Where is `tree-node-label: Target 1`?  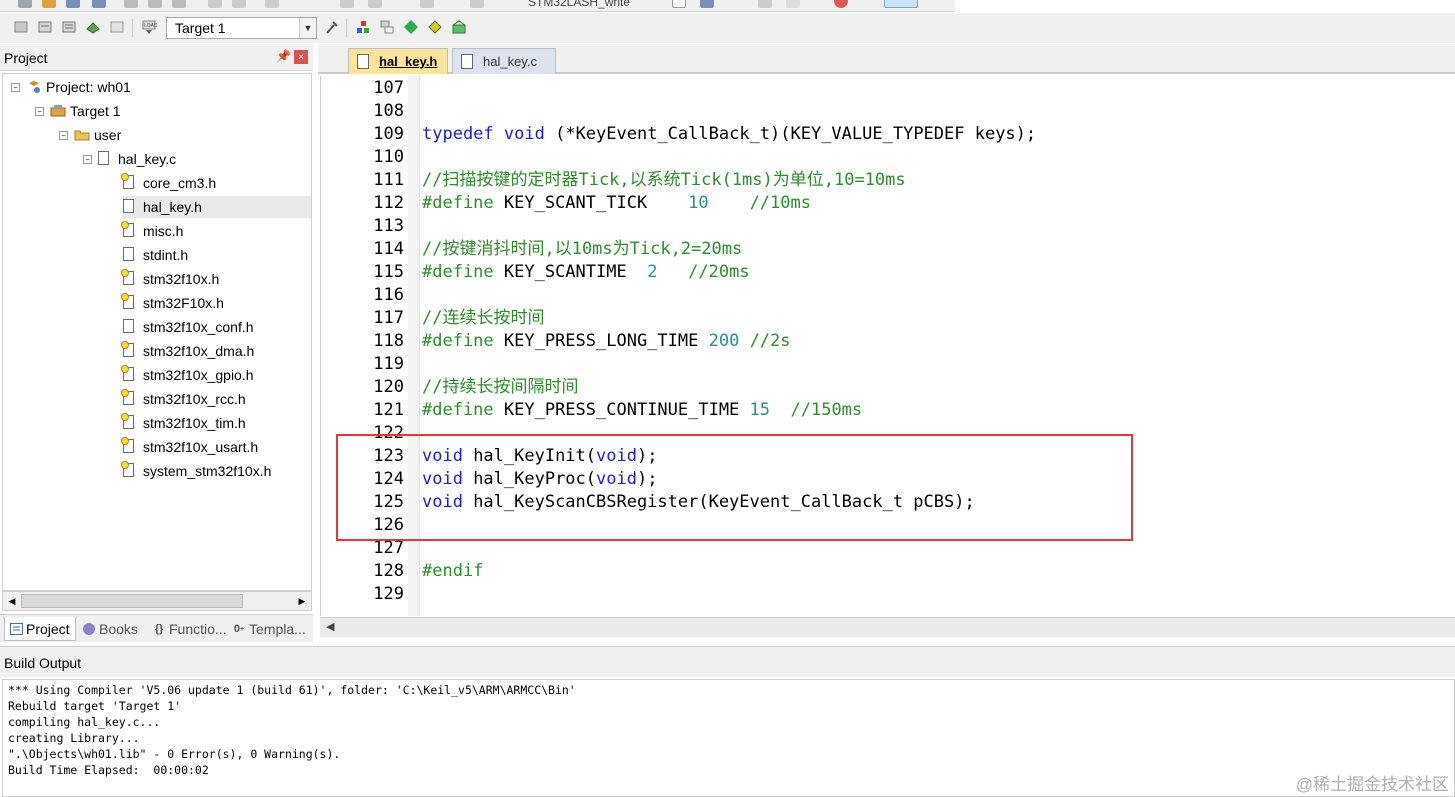 tree-node-label: Target 1 is located at coordinates (95, 111).